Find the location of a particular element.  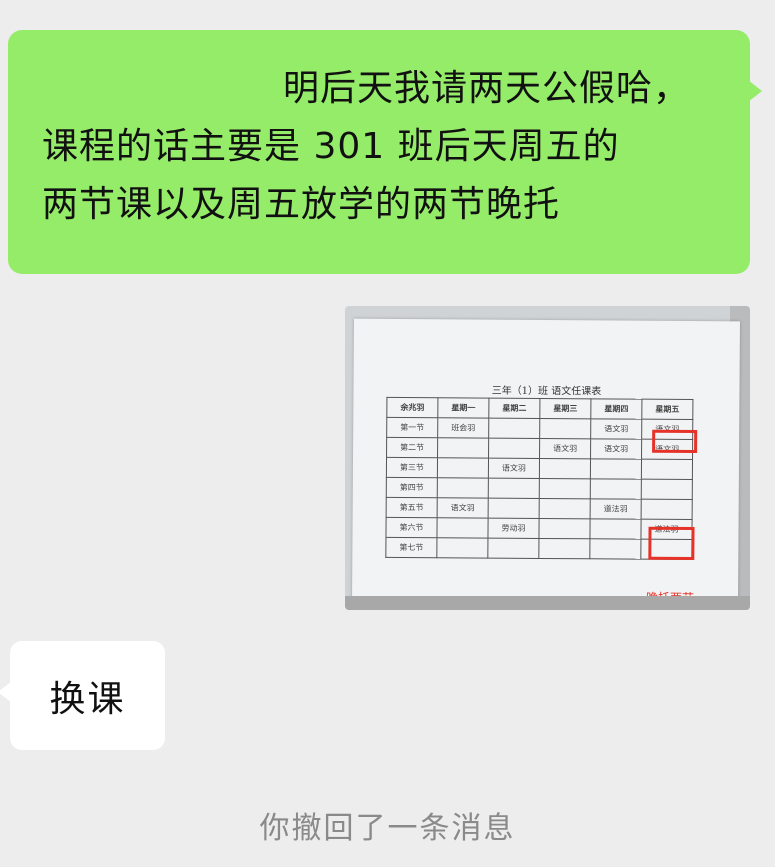

table-cell: 第七节 is located at coordinates (411, 547).